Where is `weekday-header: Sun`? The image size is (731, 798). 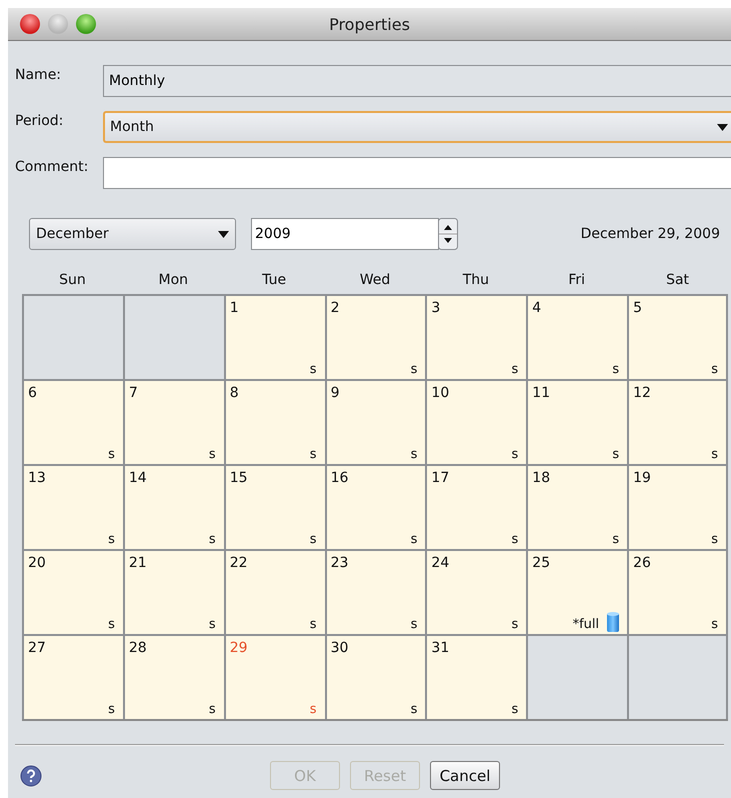
weekday-header: Sun is located at coordinates (72, 281).